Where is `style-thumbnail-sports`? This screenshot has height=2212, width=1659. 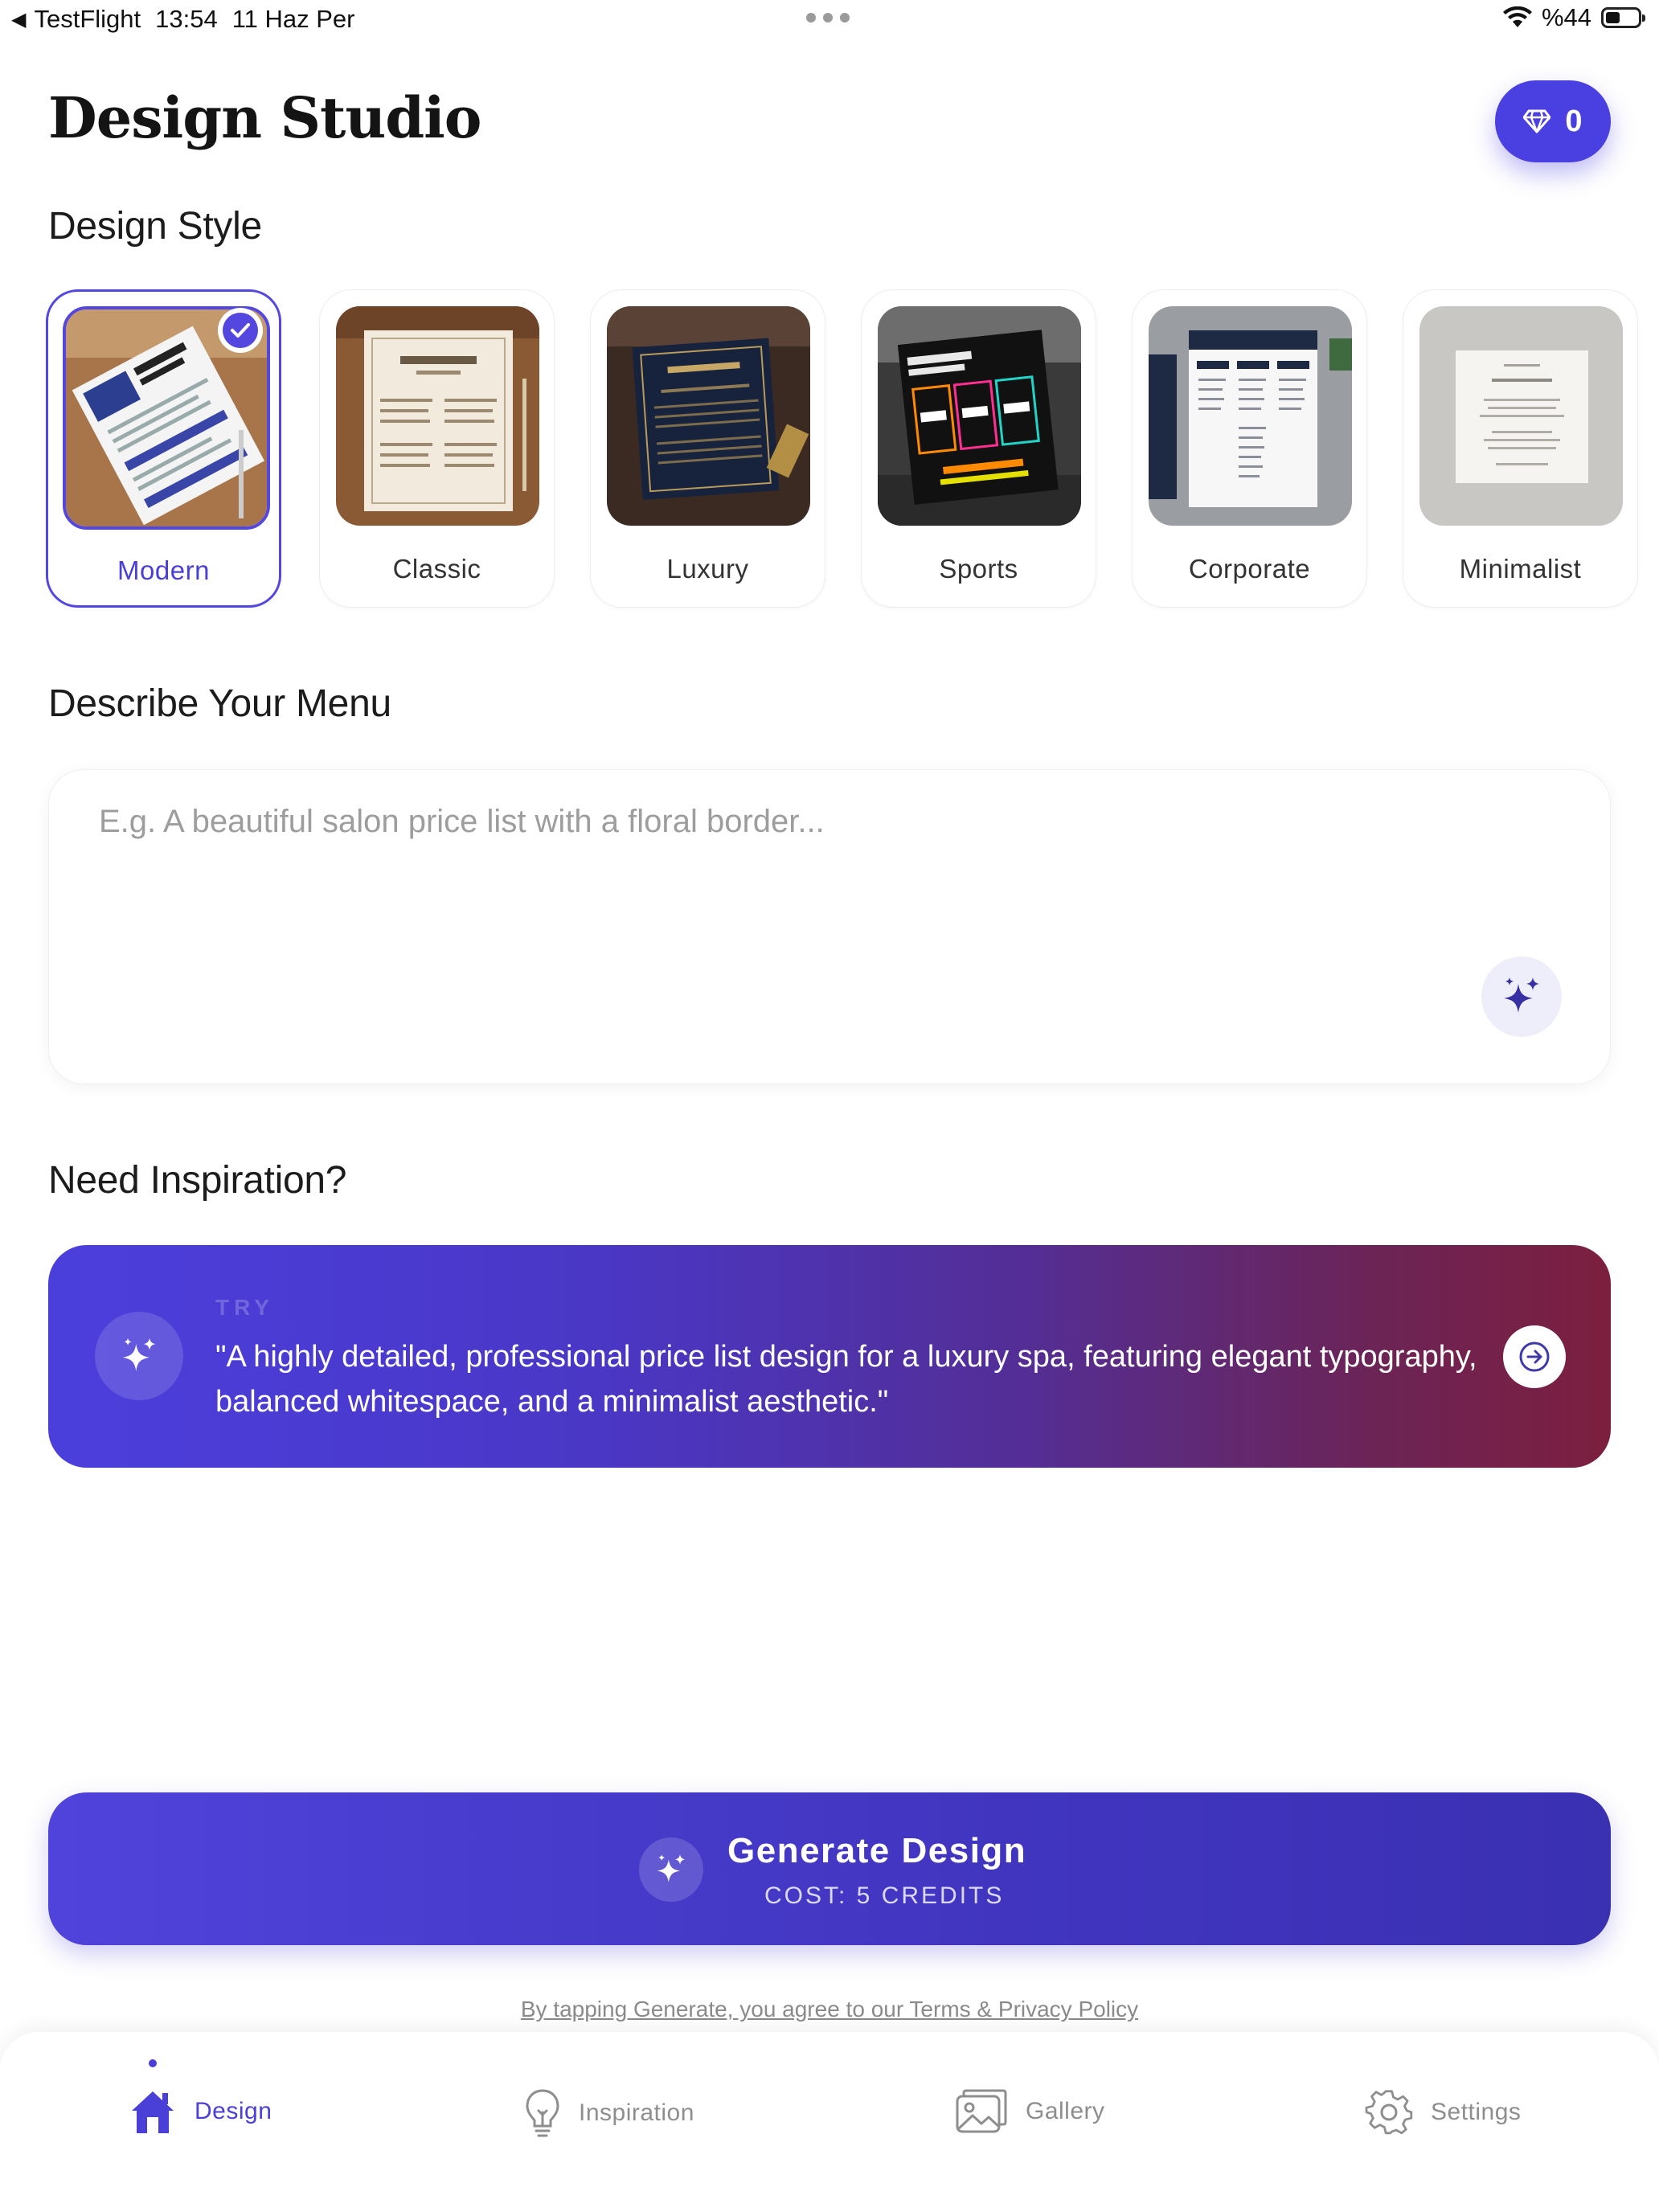
style-thumbnail-sports is located at coordinates (979, 416).